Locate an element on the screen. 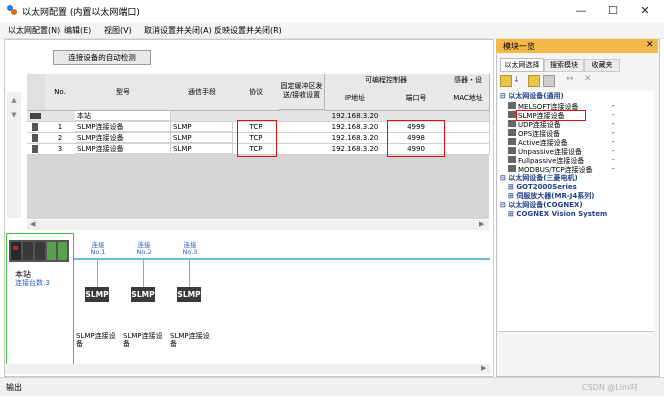 This screenshot has height=406, width=664. sort-icon is located at coordinates (506, 81).